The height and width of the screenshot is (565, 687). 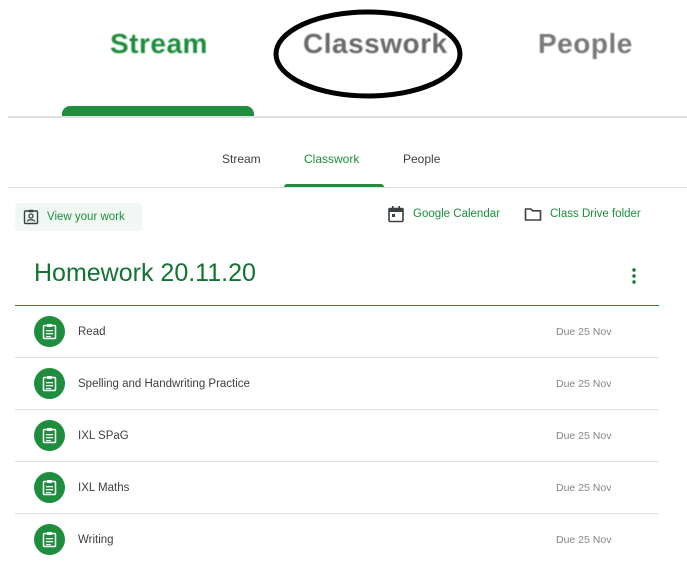 I want to click on annotation-circle, so click(x=368, y=54).